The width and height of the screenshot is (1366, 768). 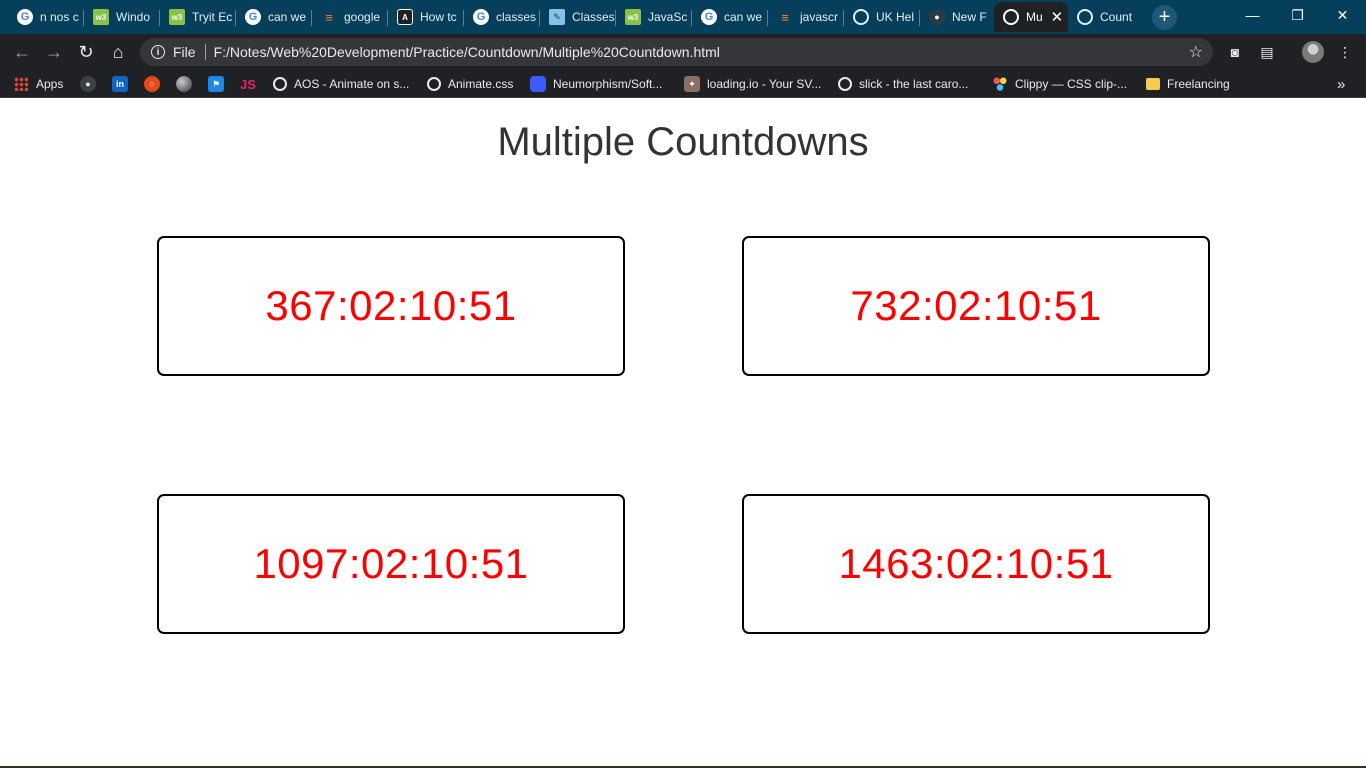 I want to click on tab: w3 Windo, so click(x=122, y=17).